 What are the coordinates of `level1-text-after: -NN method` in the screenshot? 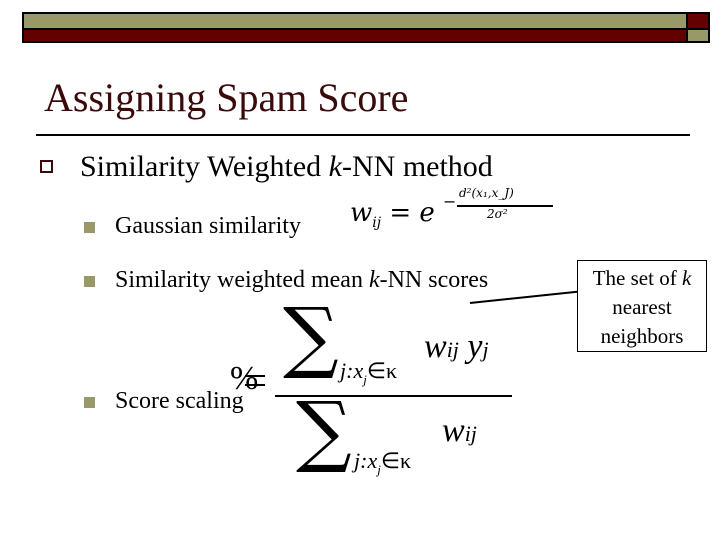 It's located at (417, 166).